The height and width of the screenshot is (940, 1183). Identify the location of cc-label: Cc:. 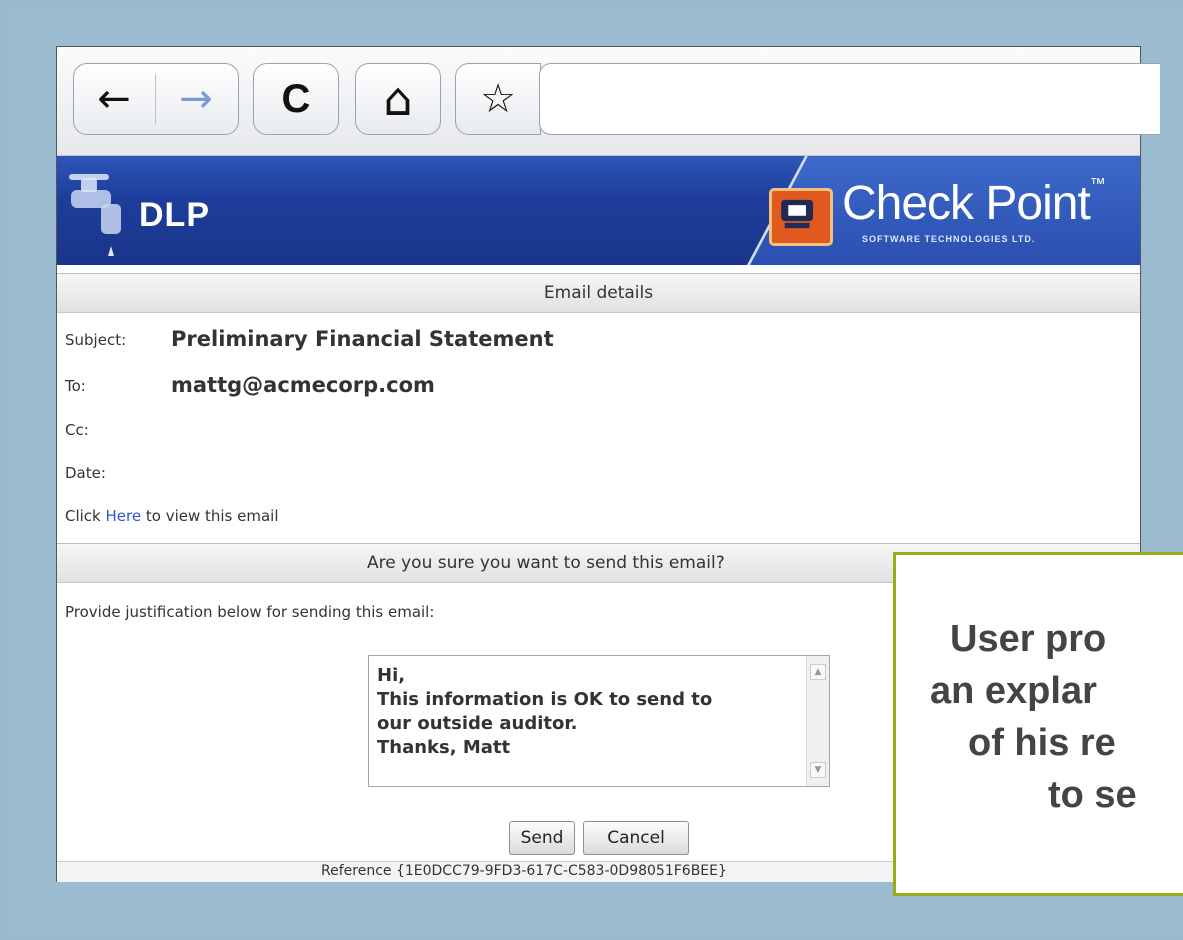
(77, 430).